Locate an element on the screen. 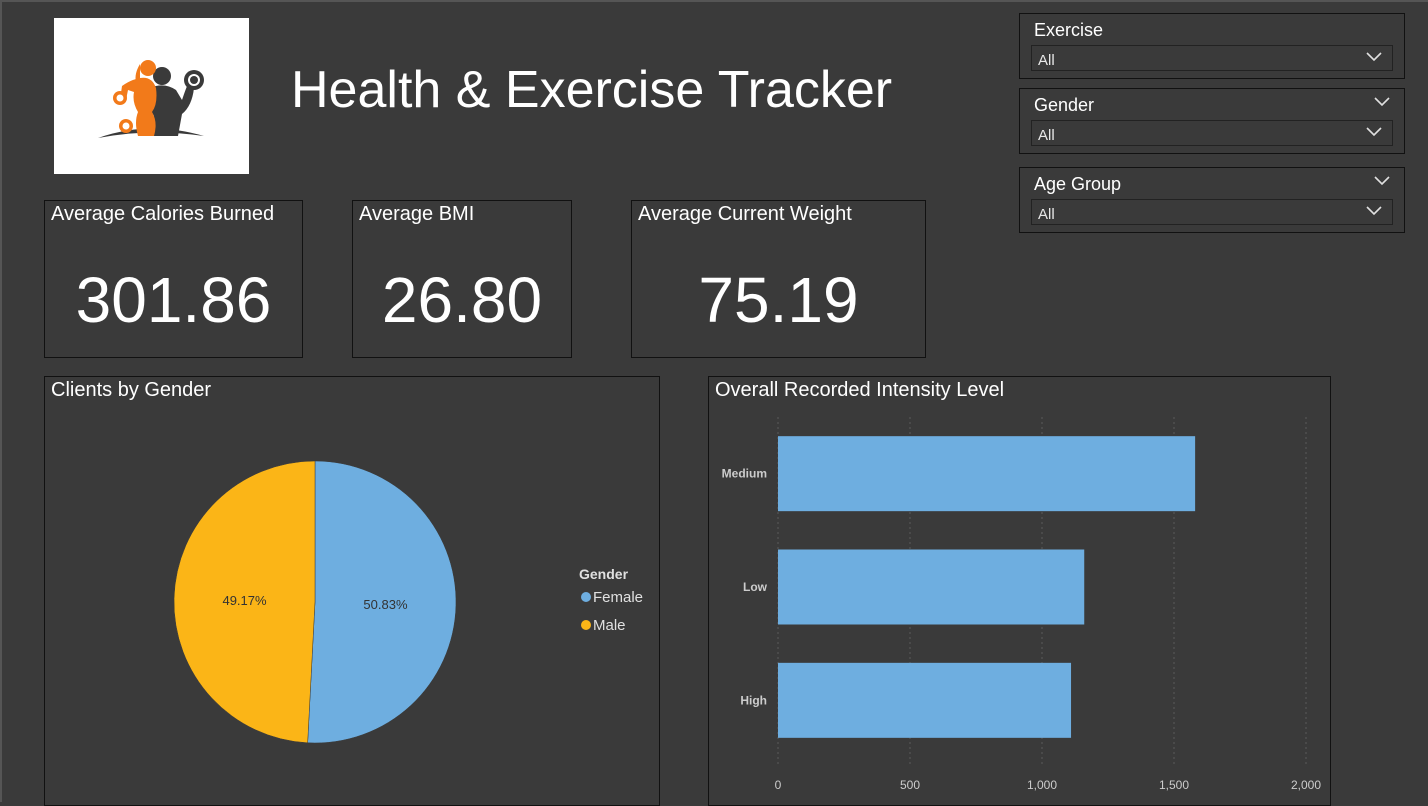 This screenshot has width=1428, height=806. slicer-exercise: Exercise All is located at coordinates (1212, 46).